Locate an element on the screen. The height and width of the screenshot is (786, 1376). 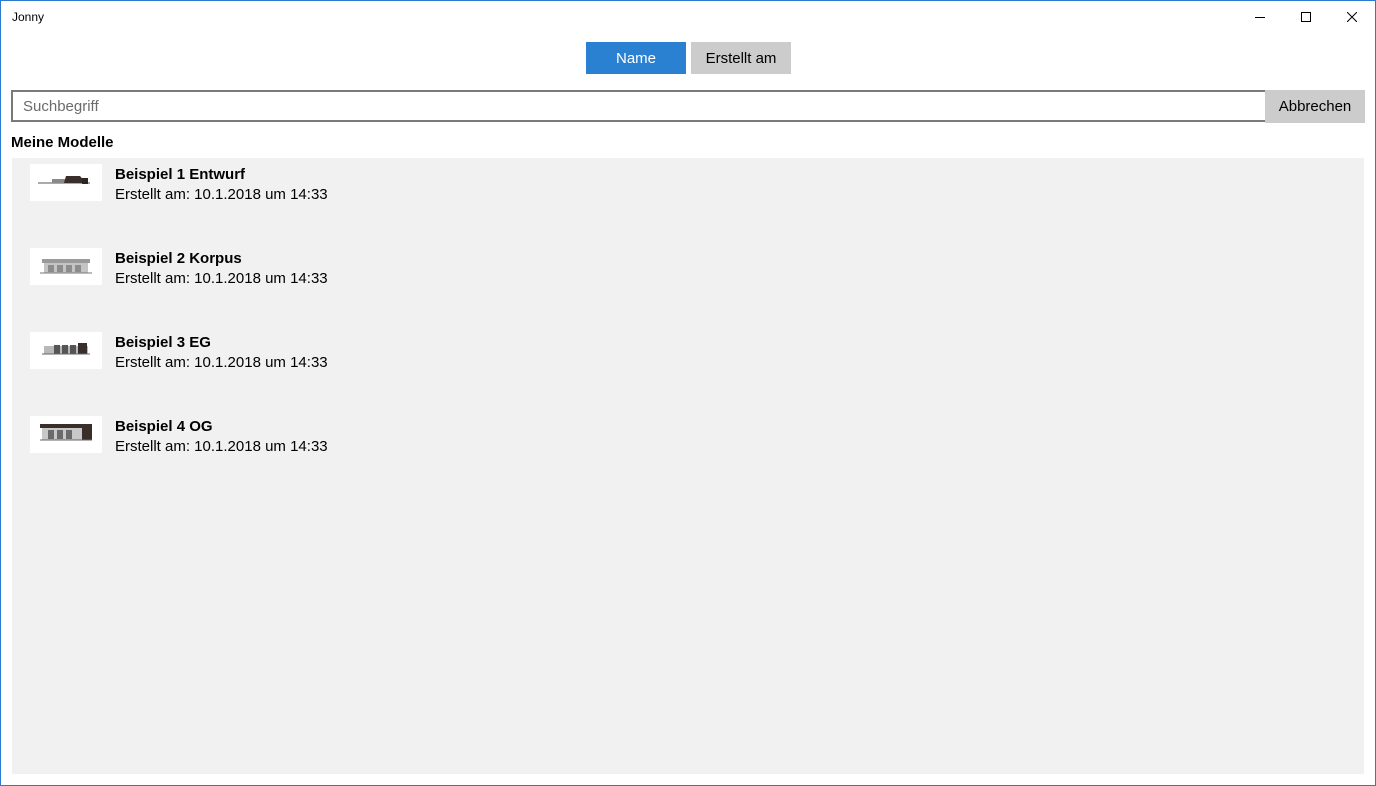
window-title: Jonny is located at coordinates (28, 17).